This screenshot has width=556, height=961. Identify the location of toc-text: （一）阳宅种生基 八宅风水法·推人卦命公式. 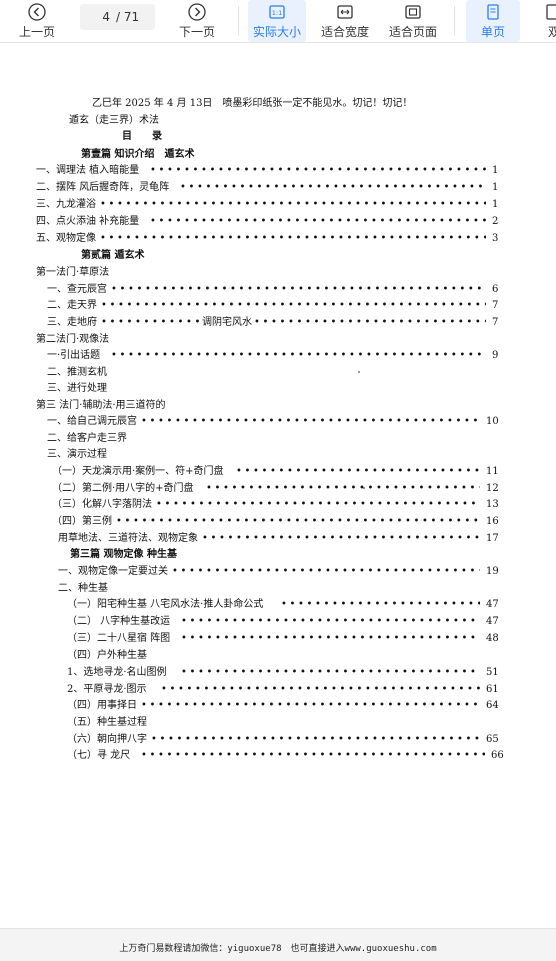
(166, 605).